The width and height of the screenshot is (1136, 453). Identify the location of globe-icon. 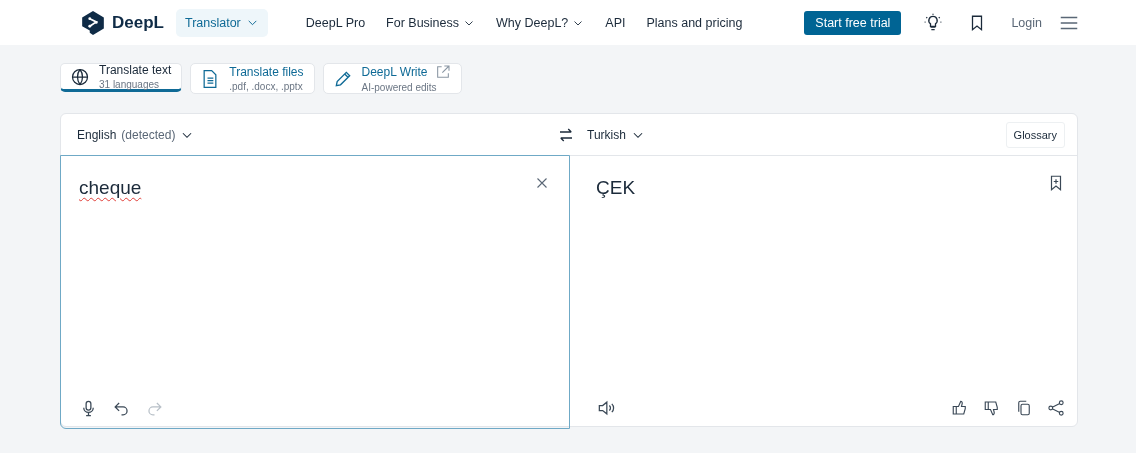
(80, 76).